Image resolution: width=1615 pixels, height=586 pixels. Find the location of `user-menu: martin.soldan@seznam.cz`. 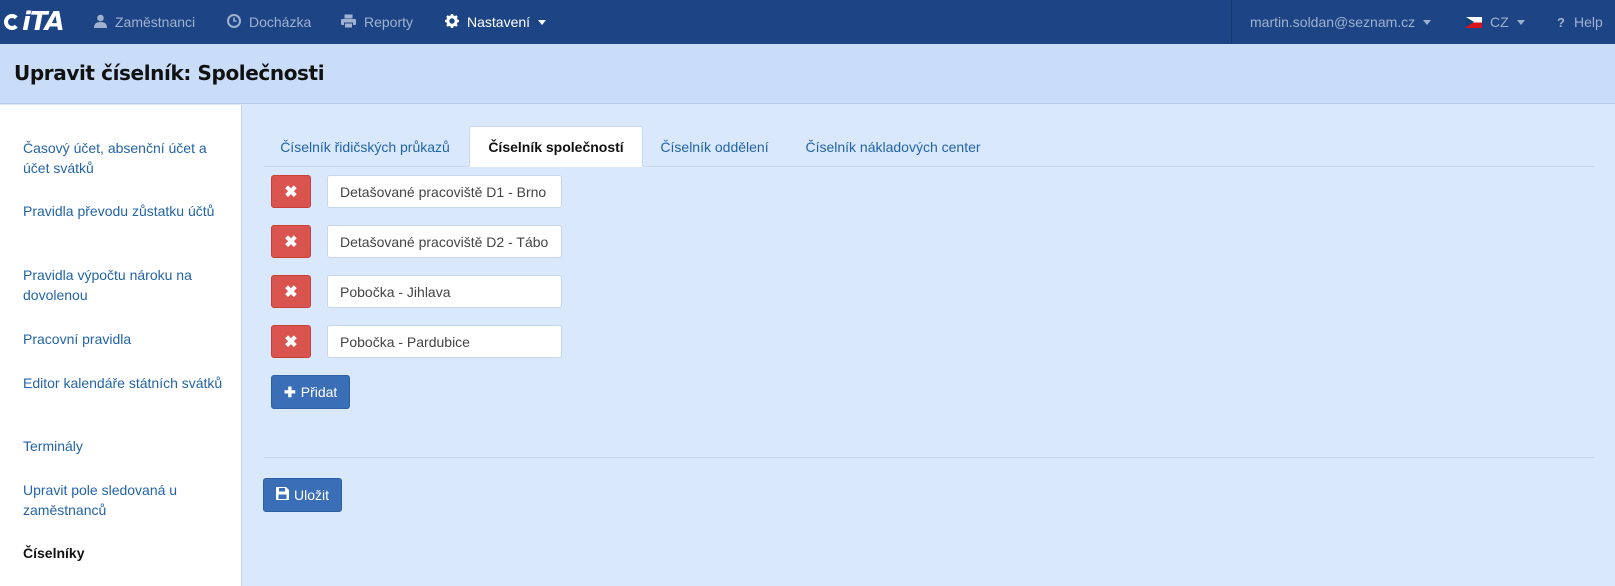

user-menu: martin.soldan@seznam.cz is located at coordinates (1341, 22).